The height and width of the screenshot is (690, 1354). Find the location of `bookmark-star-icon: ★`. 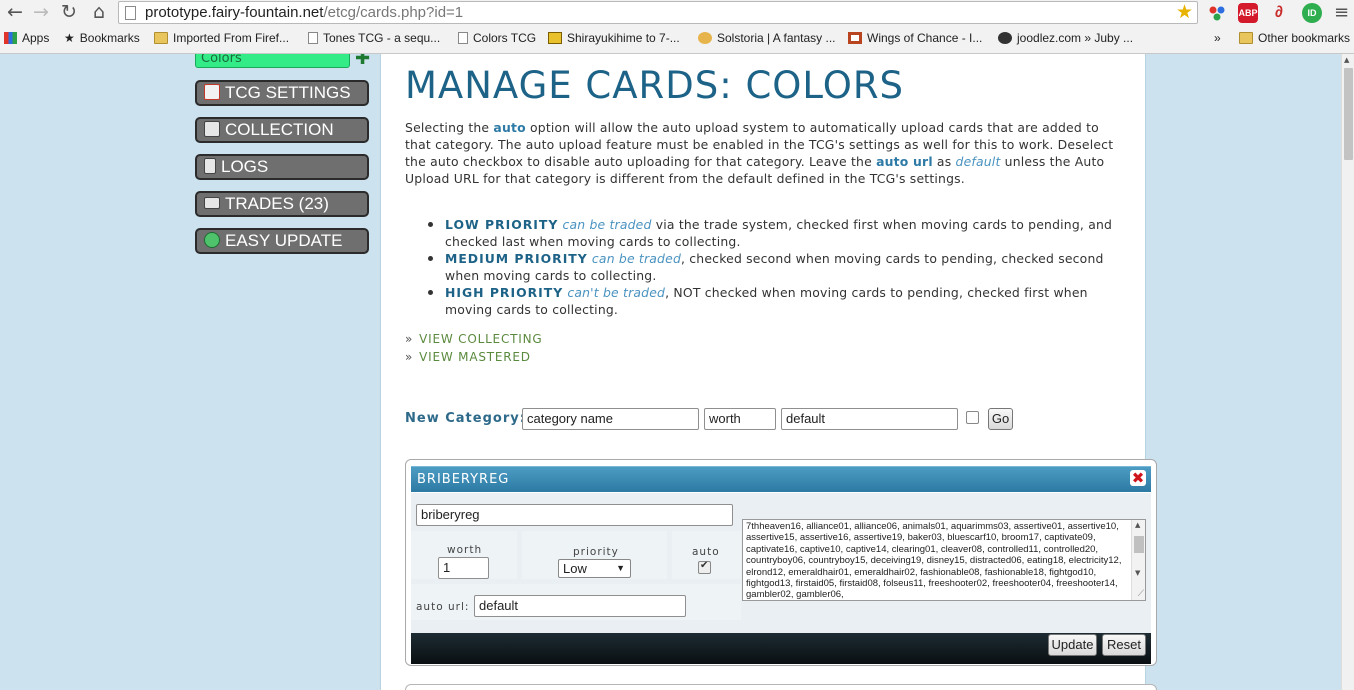

bookmark-star-icon: ★ is located at coordinates (1184, 12).